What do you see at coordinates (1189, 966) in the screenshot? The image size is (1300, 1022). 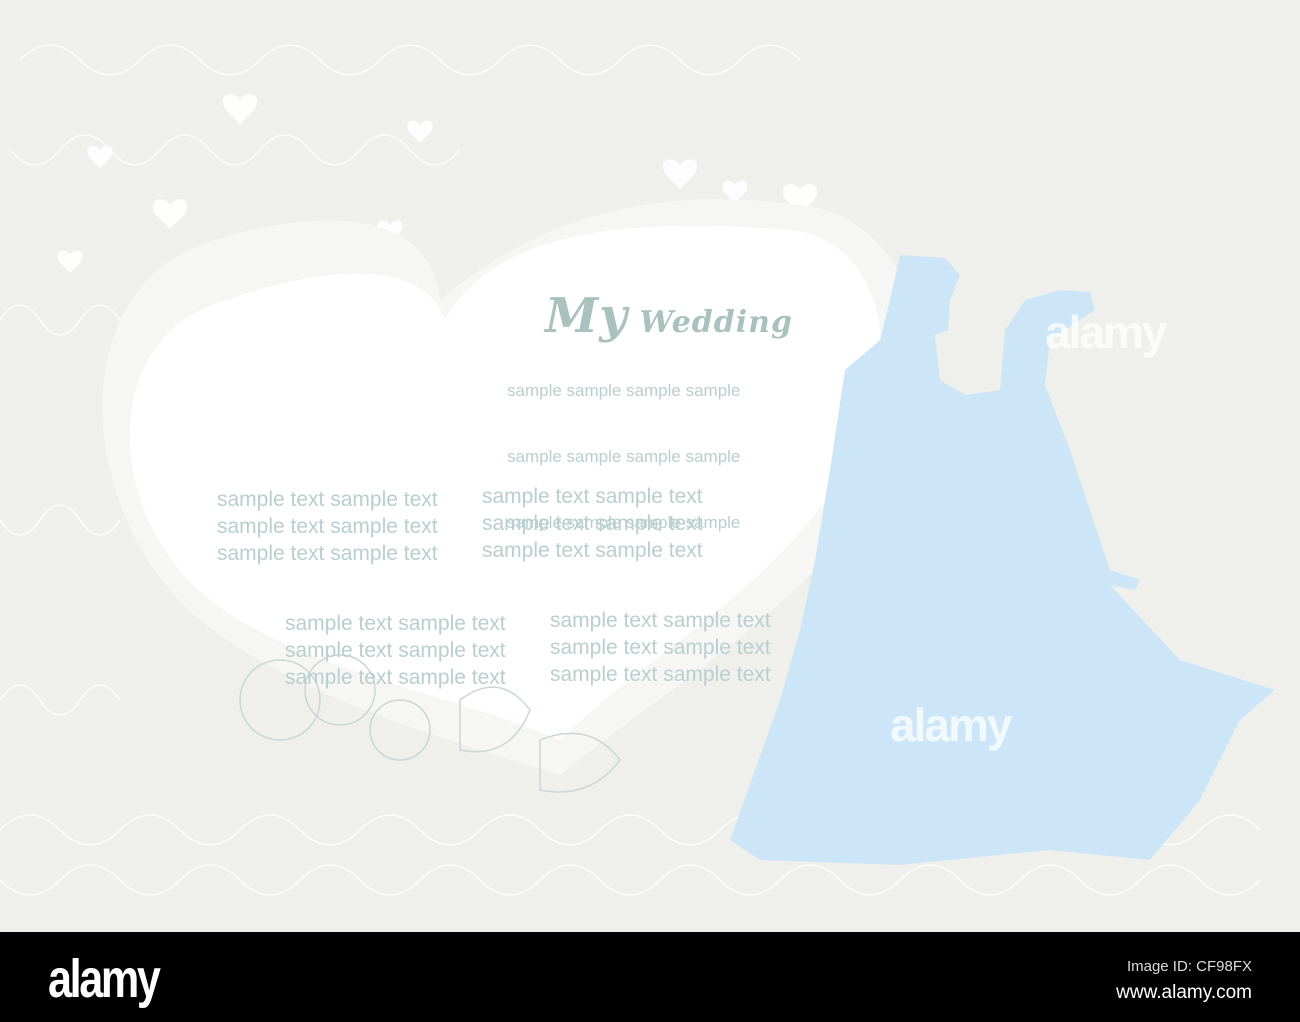 I see `image-id: Image ID: CF98FX` at bounding box center [1189, 966].